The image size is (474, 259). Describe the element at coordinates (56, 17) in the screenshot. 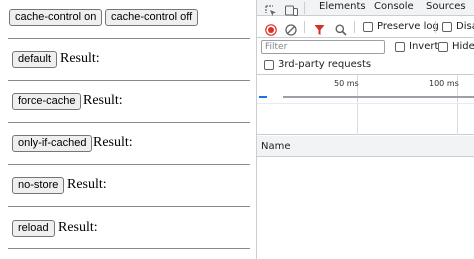

I see `cache-control-on-button: cache-control on` at that location.